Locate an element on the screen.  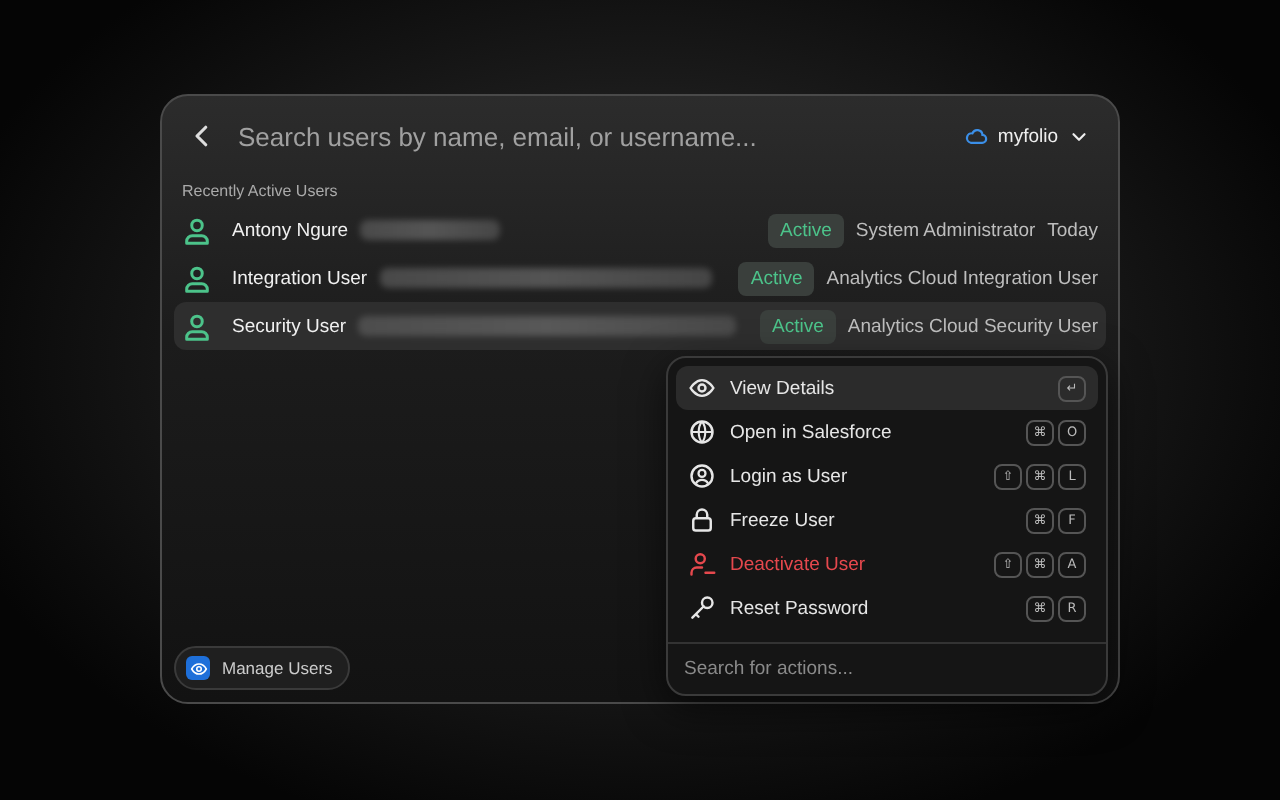
app-eye-icon is located at coordinates (198, 668).